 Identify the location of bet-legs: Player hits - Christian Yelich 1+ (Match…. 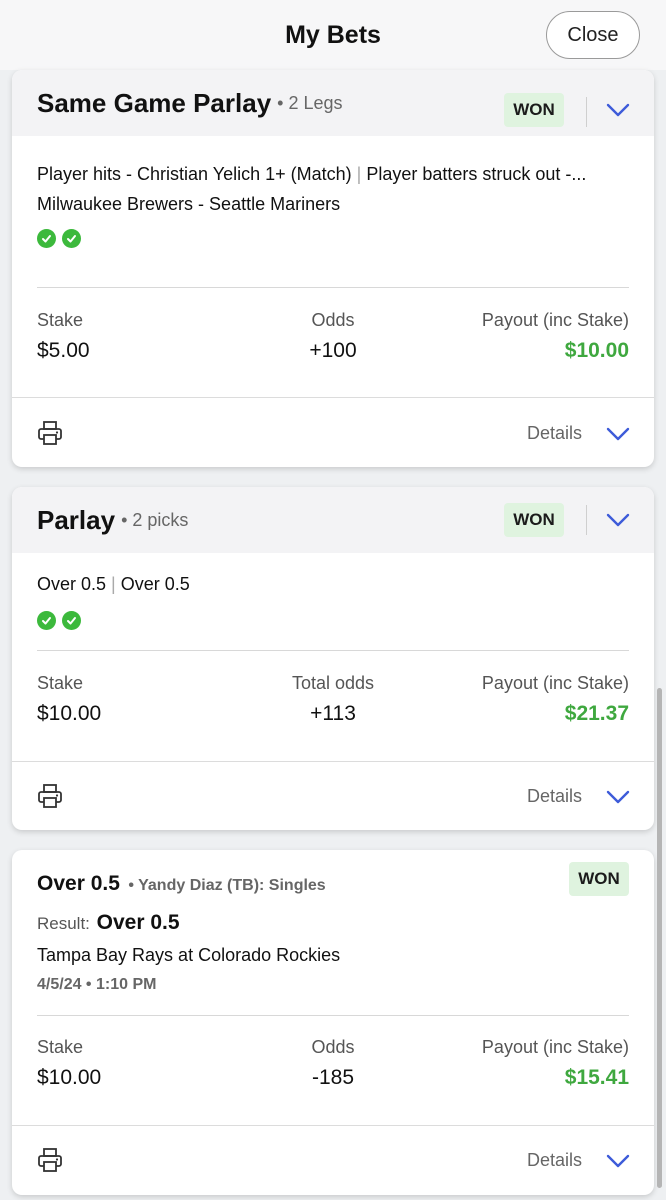
(311, 174).